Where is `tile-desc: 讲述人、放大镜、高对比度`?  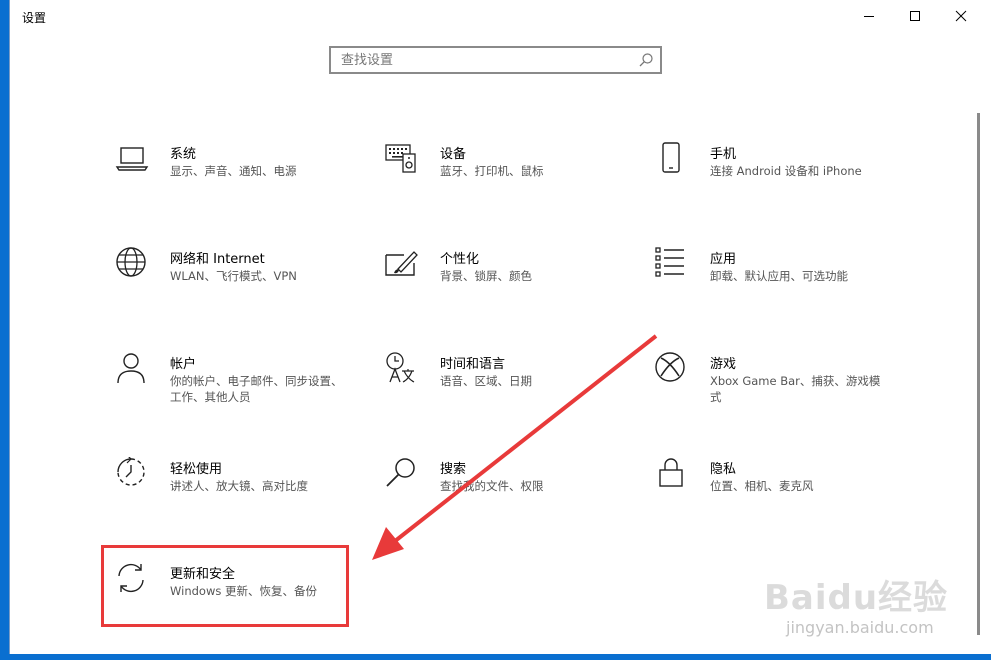 tile-desc: 讲述人、放大镜、高对比度 is located at coordinates (239, 486).